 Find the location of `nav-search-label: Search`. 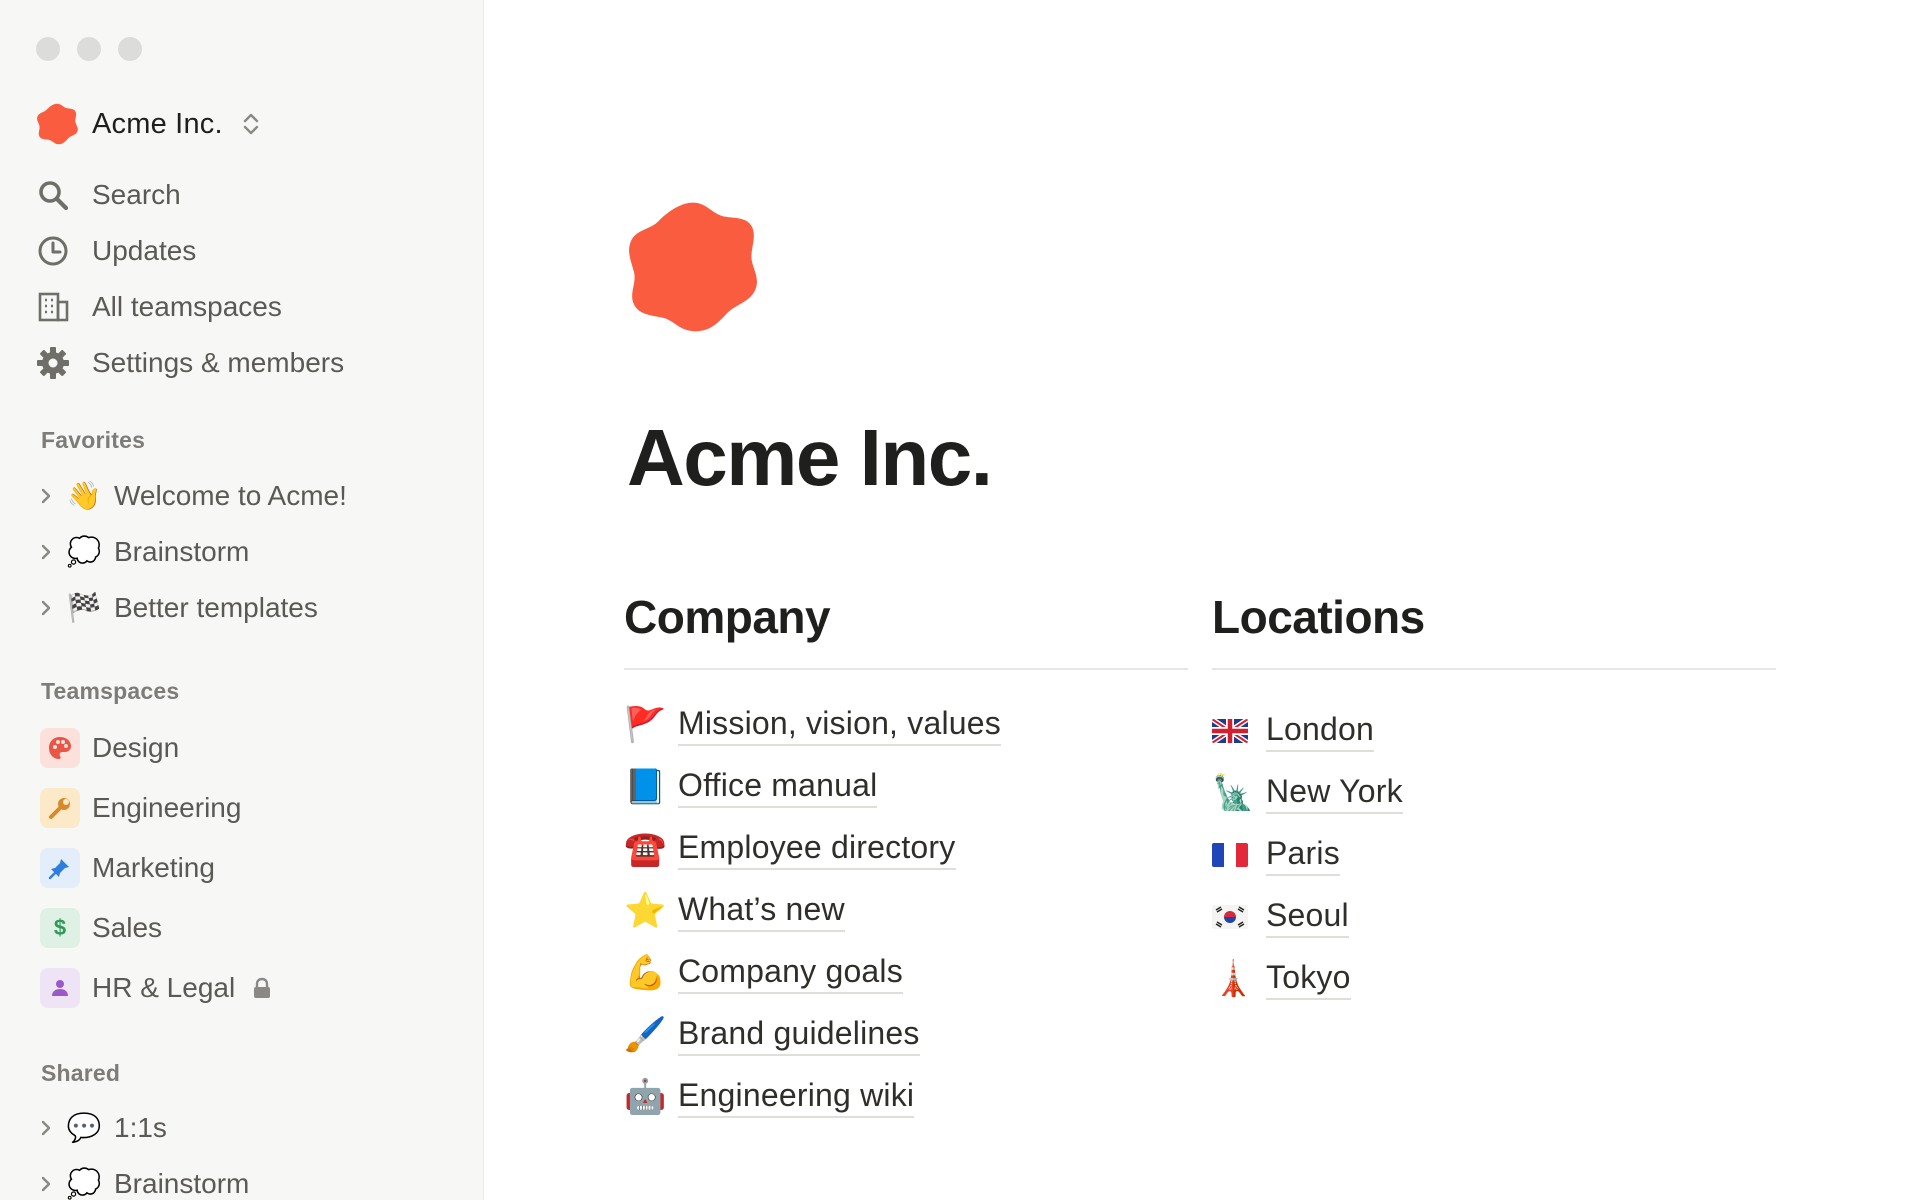

nav-search-label: Search is located at coordinates (136, 194).